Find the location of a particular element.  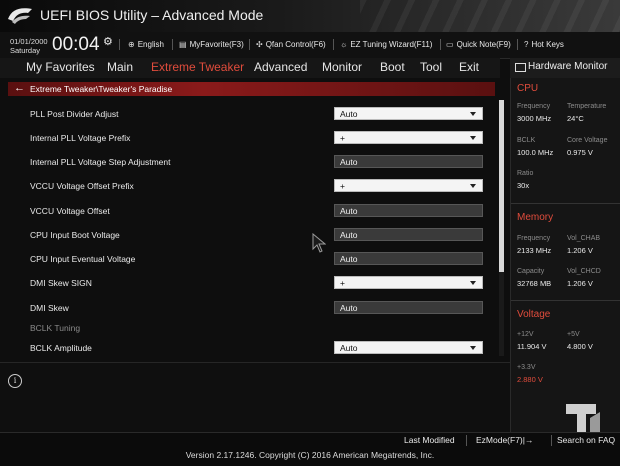

mouse-cursor-icon is located at coordinates (319, 243).